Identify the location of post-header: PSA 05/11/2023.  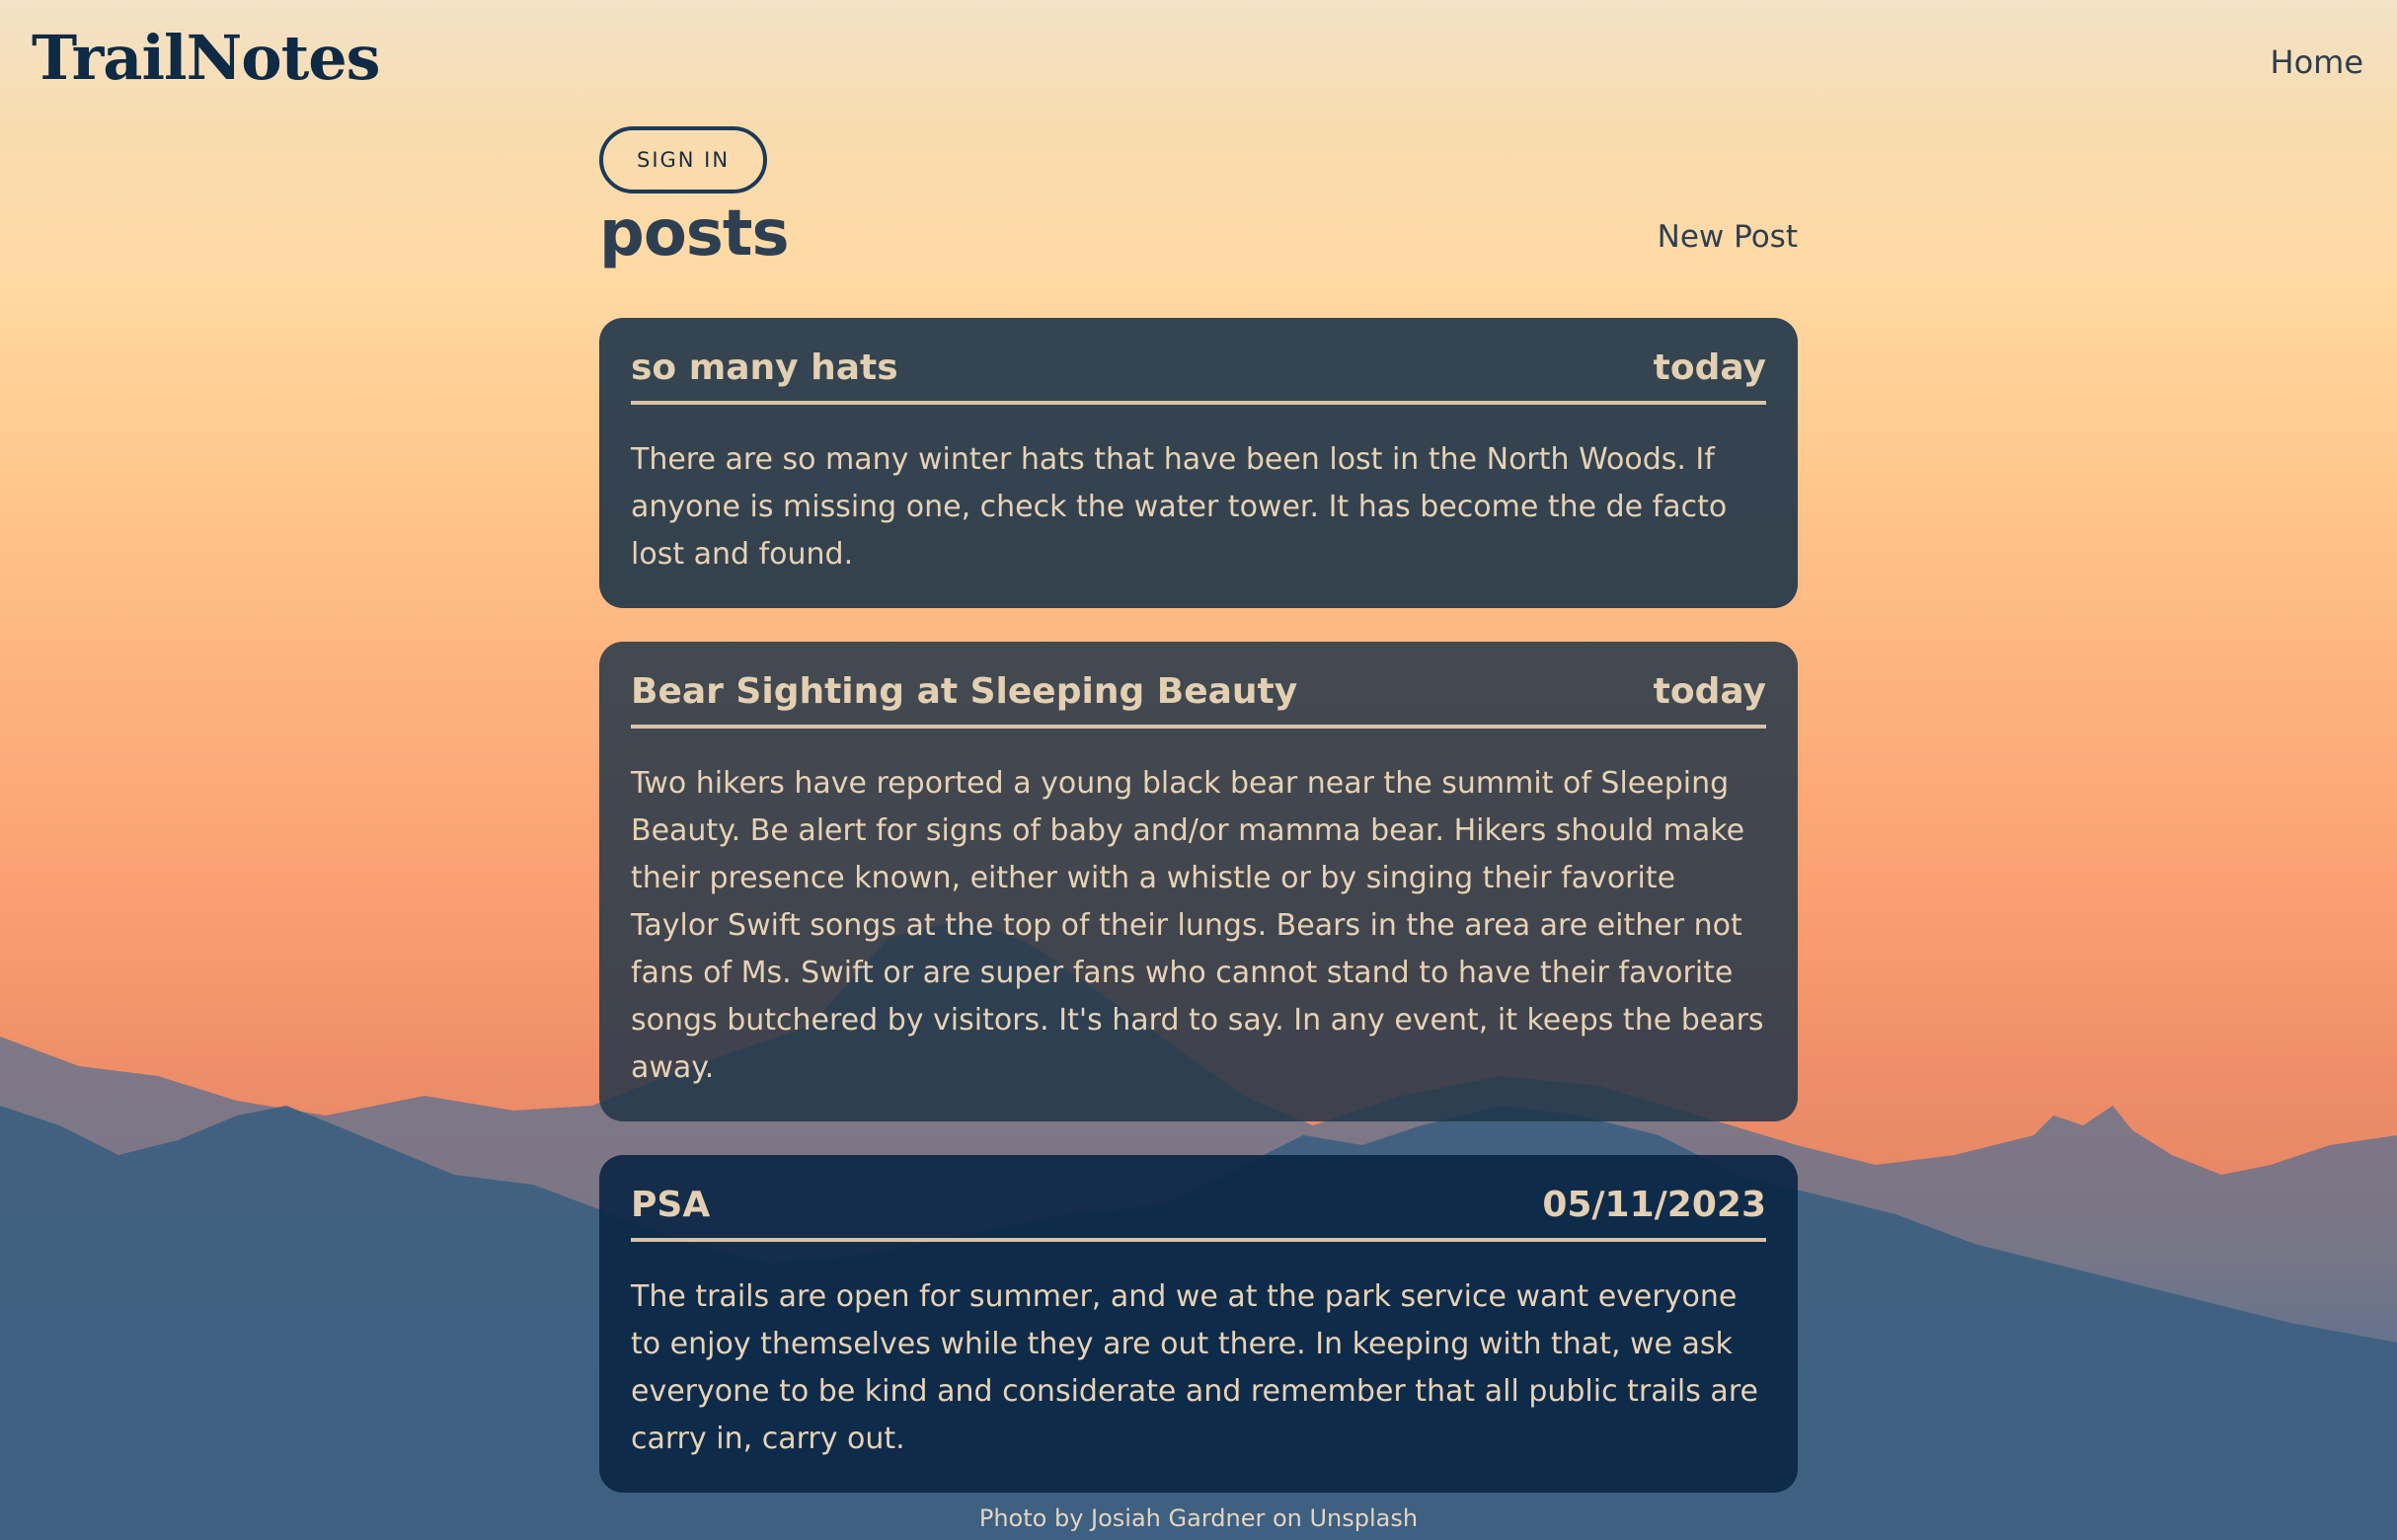
(1198, 1210).